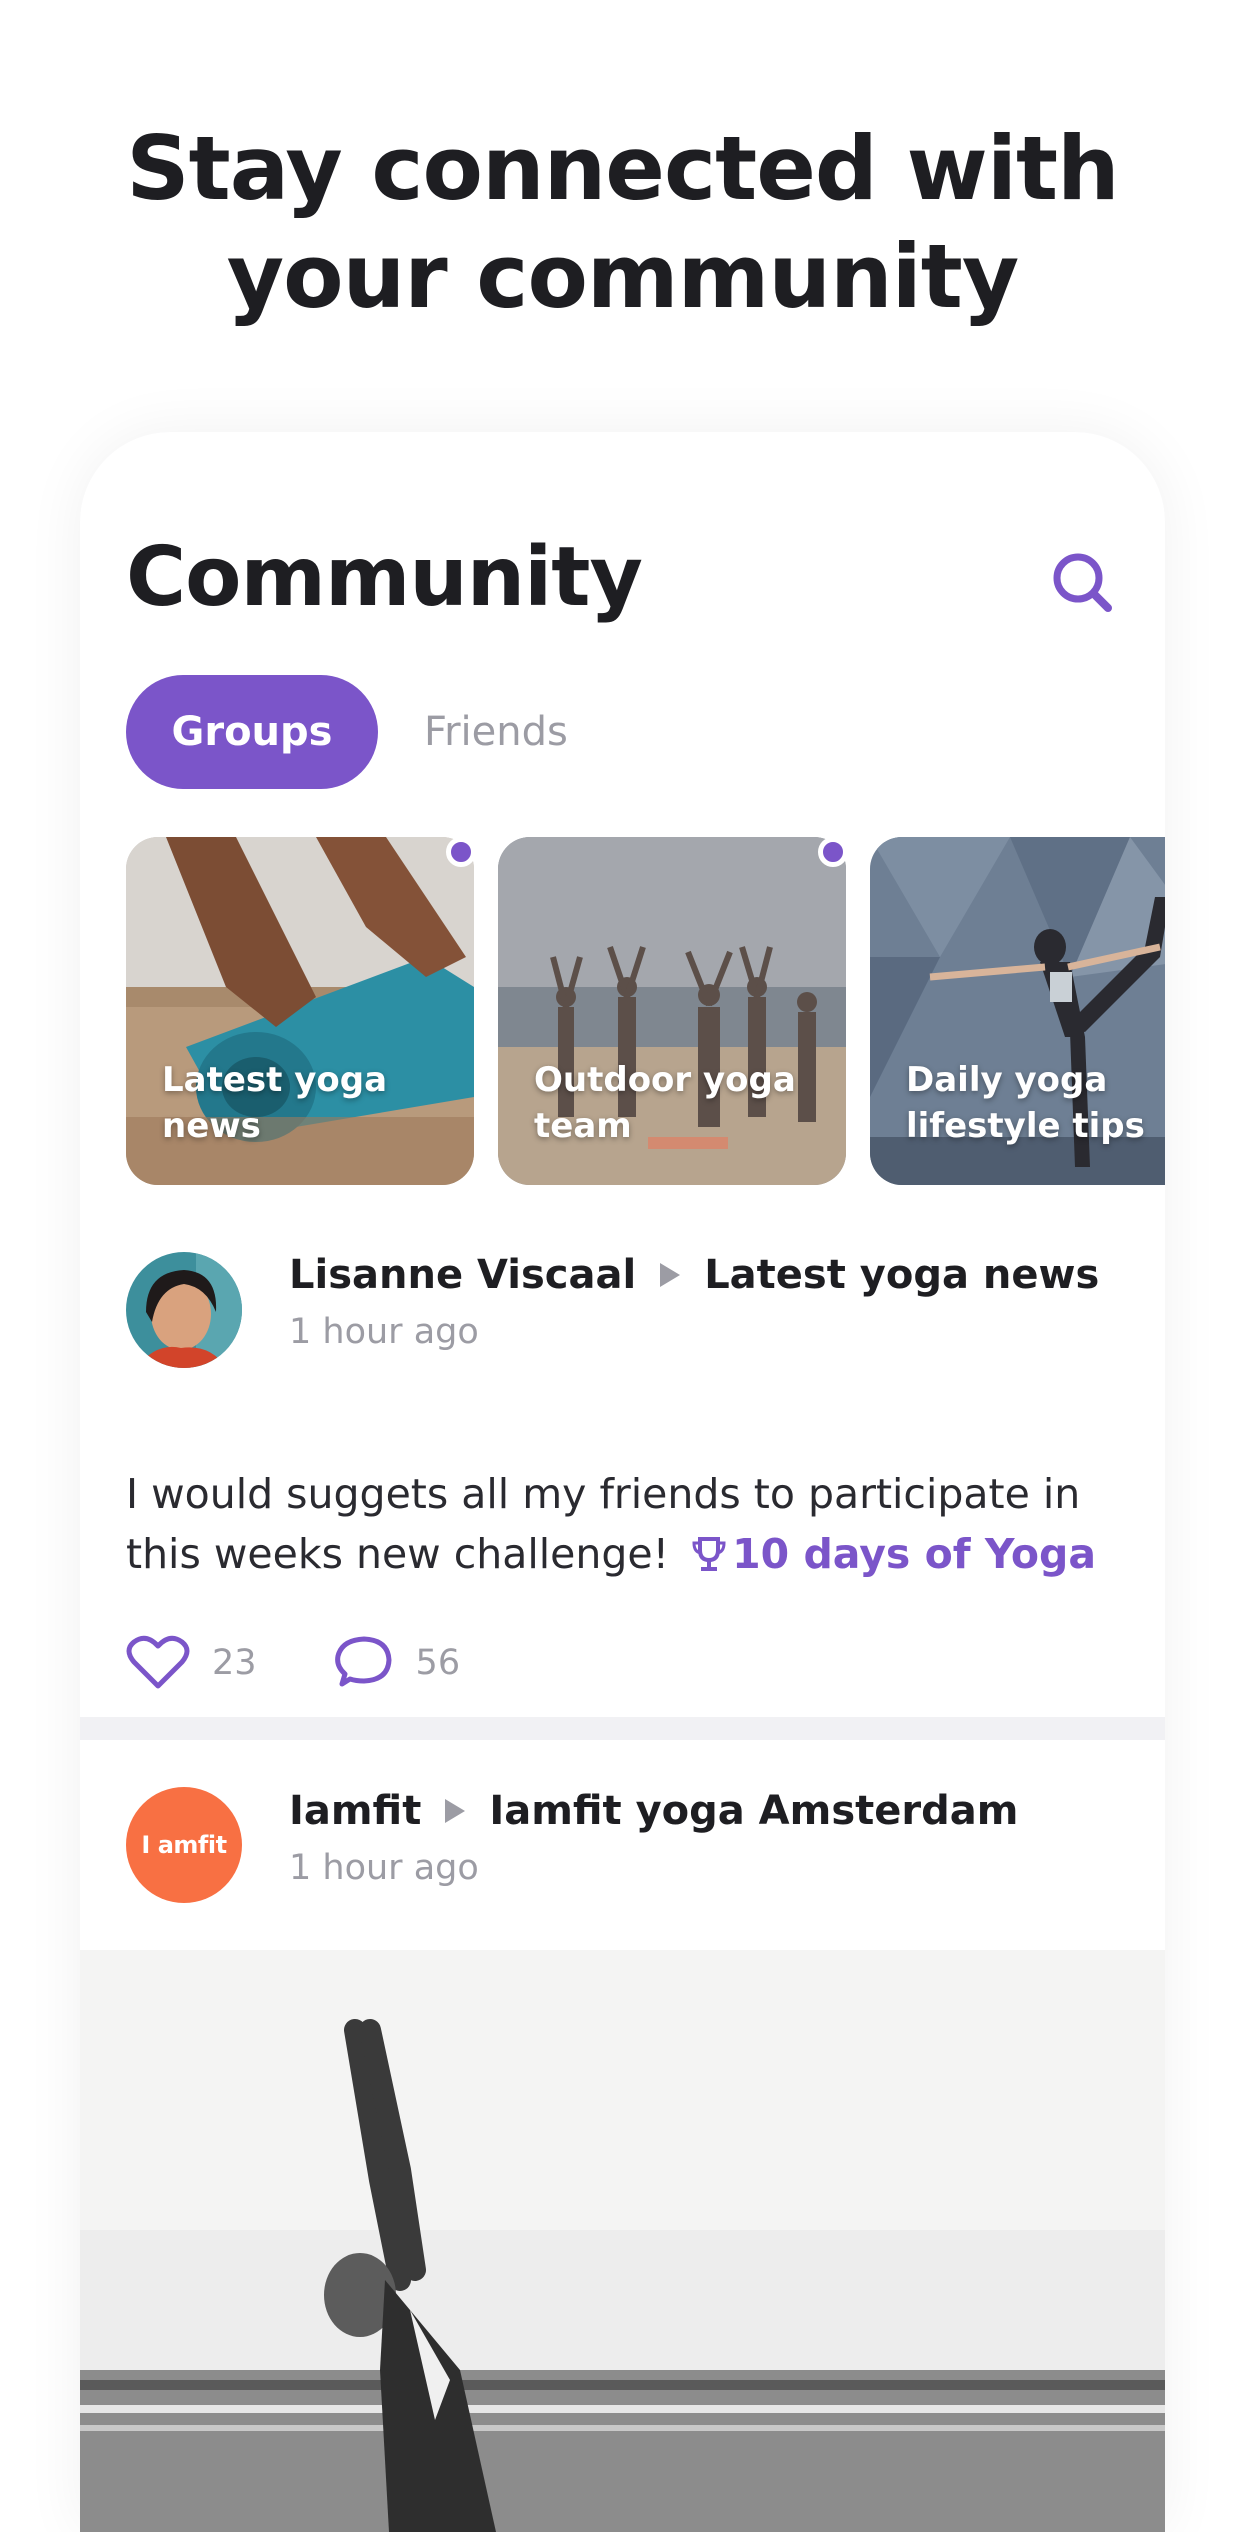 This screenshot has width=1245, height=2532. Describe the element at coordinates (234, 1663) in the screenshot. I see `like-count: 23` at that location.